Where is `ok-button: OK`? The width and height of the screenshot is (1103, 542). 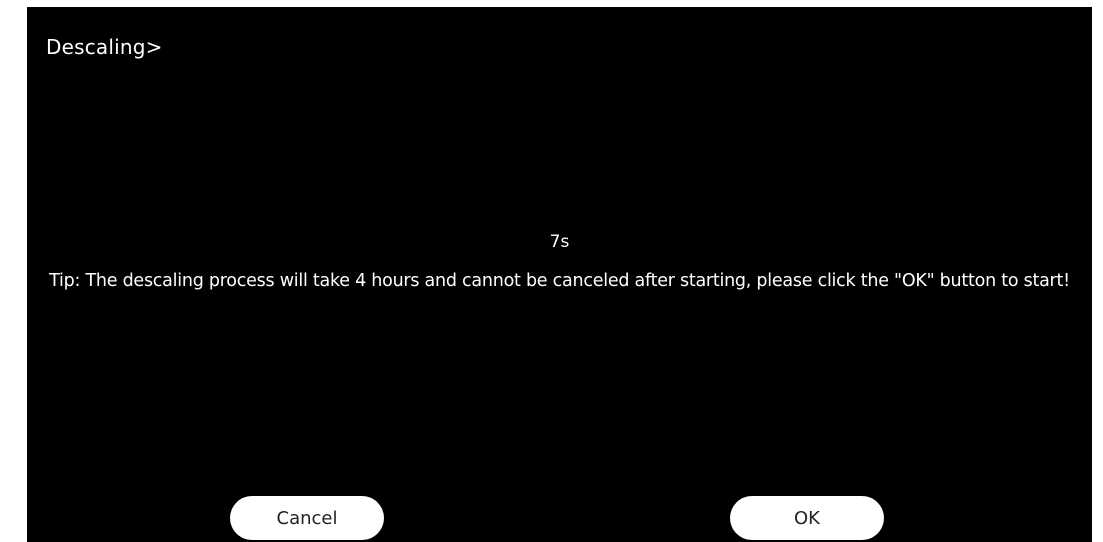 ok-button: OK is located at coordinates (807, 518).